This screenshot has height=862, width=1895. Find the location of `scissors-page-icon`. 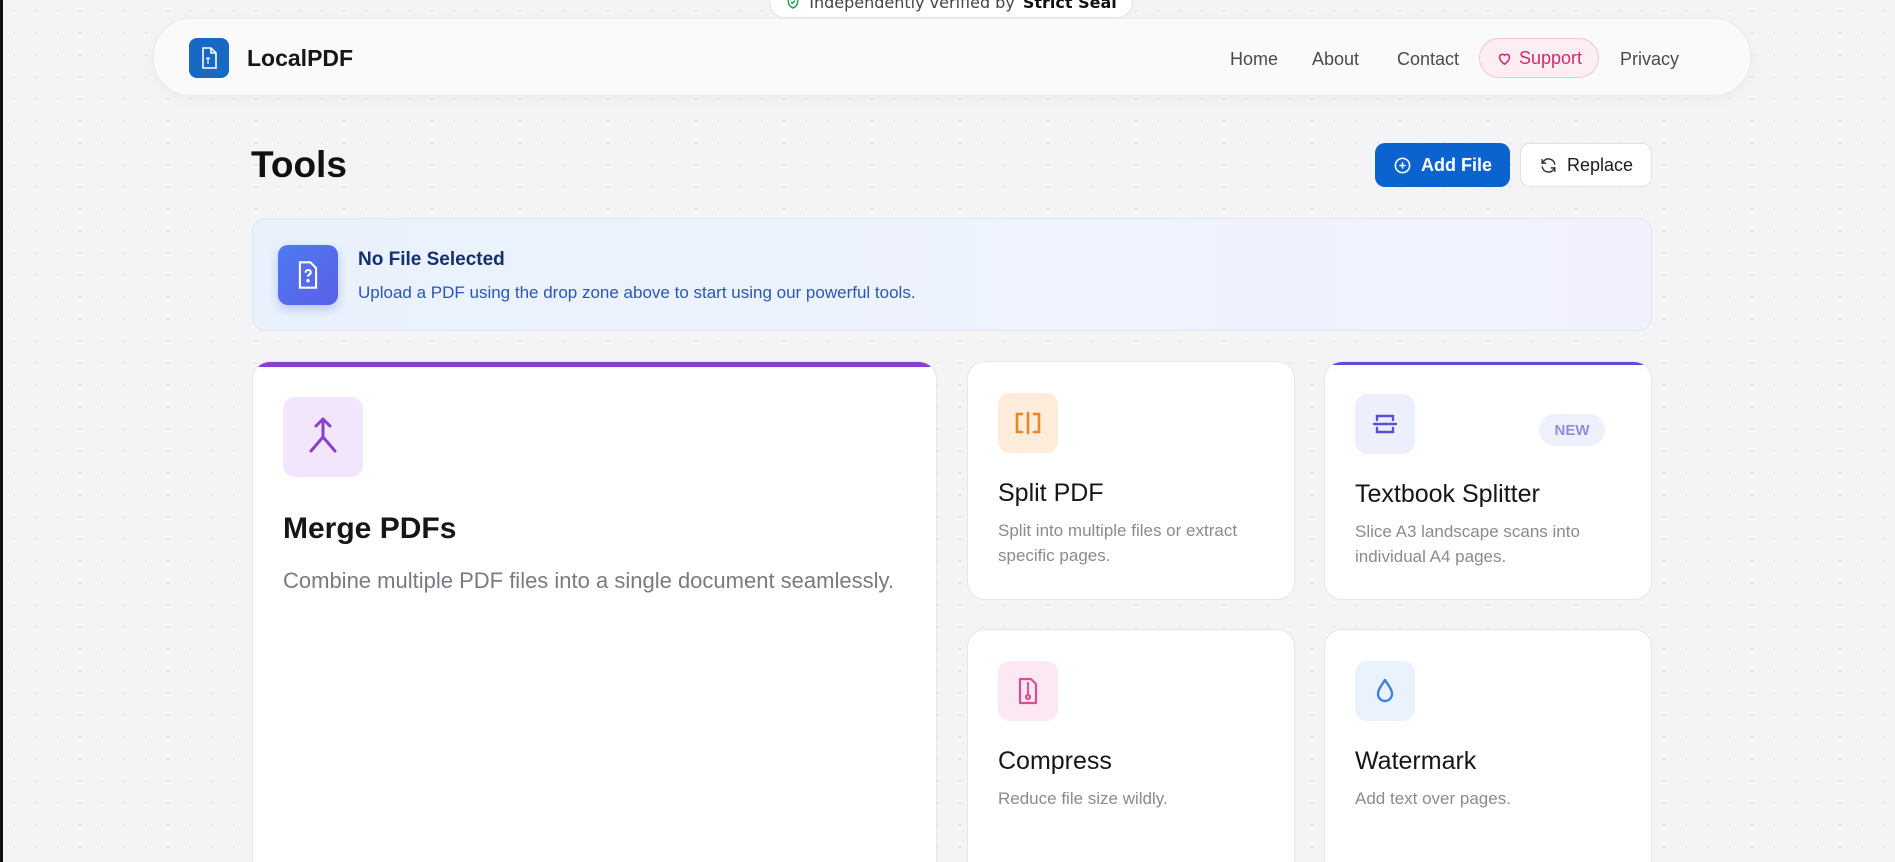

scissors-page-icon is located at coordinates (1385, 424).